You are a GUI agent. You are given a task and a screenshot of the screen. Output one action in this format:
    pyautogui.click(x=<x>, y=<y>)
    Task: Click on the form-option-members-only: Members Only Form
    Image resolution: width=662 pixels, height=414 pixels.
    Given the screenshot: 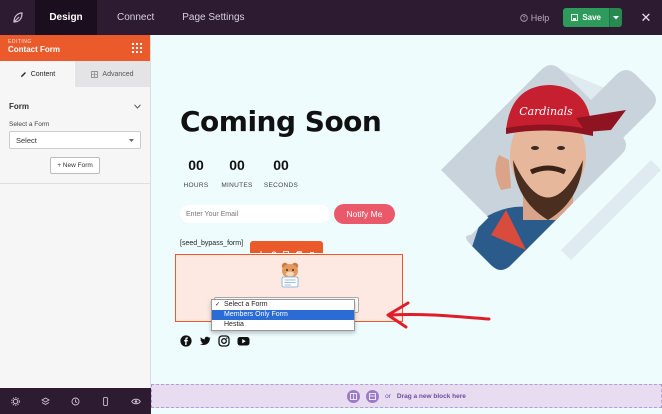 What is the action you would take?
    pyautogui.click(x=283, y=315)
    